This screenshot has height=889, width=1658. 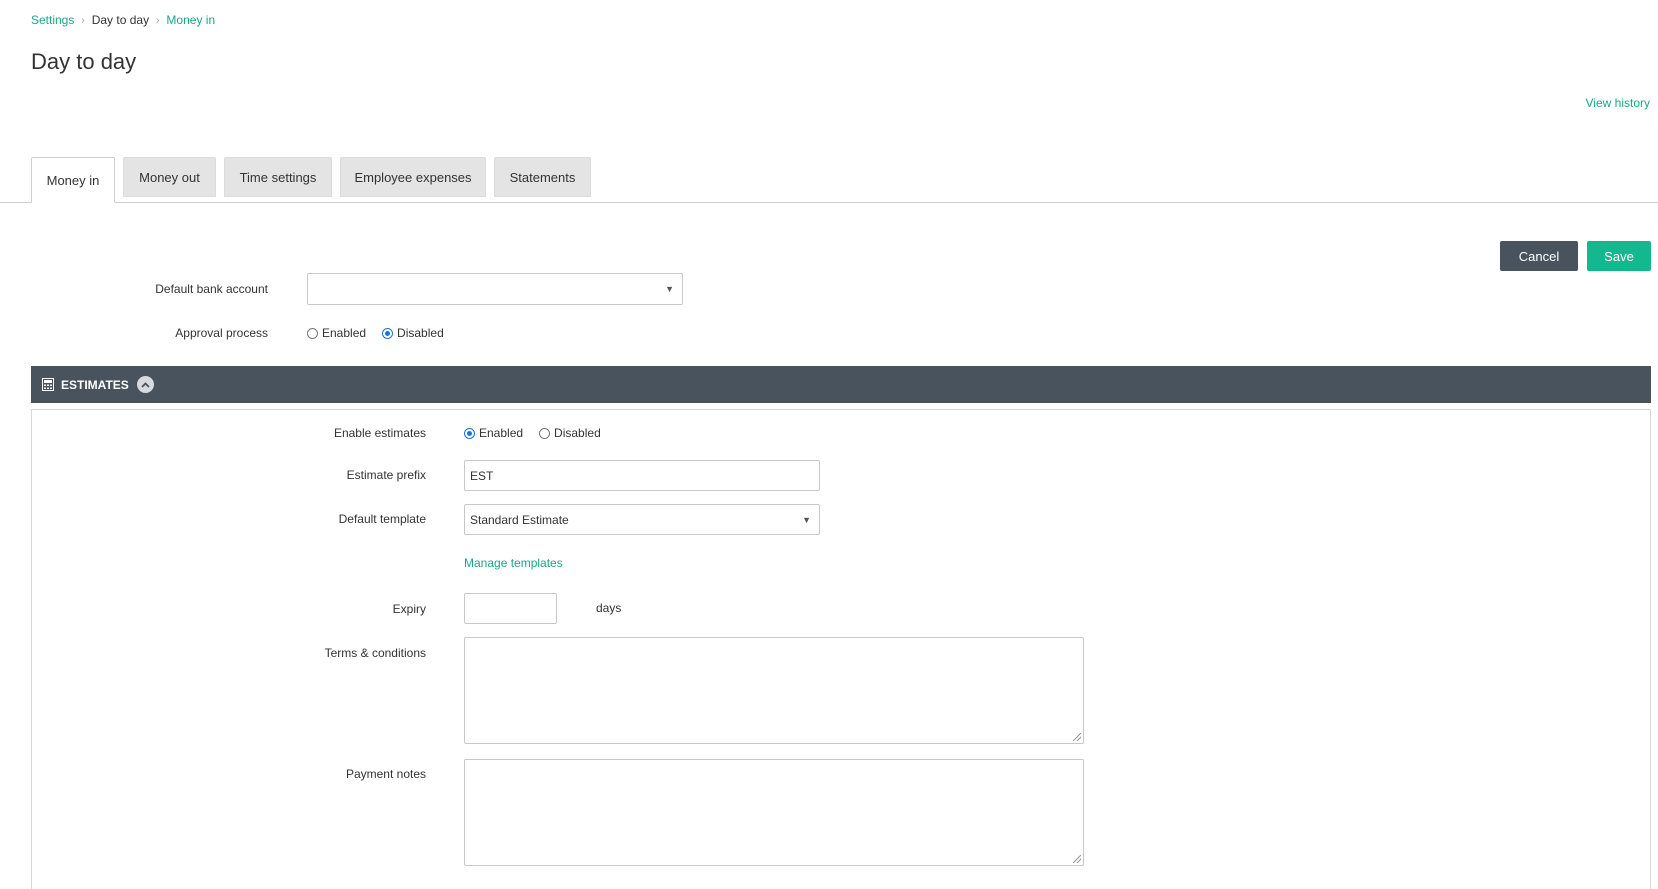 I want to click on approval-disabled-option: Disabled, so click(x=413, y=333).